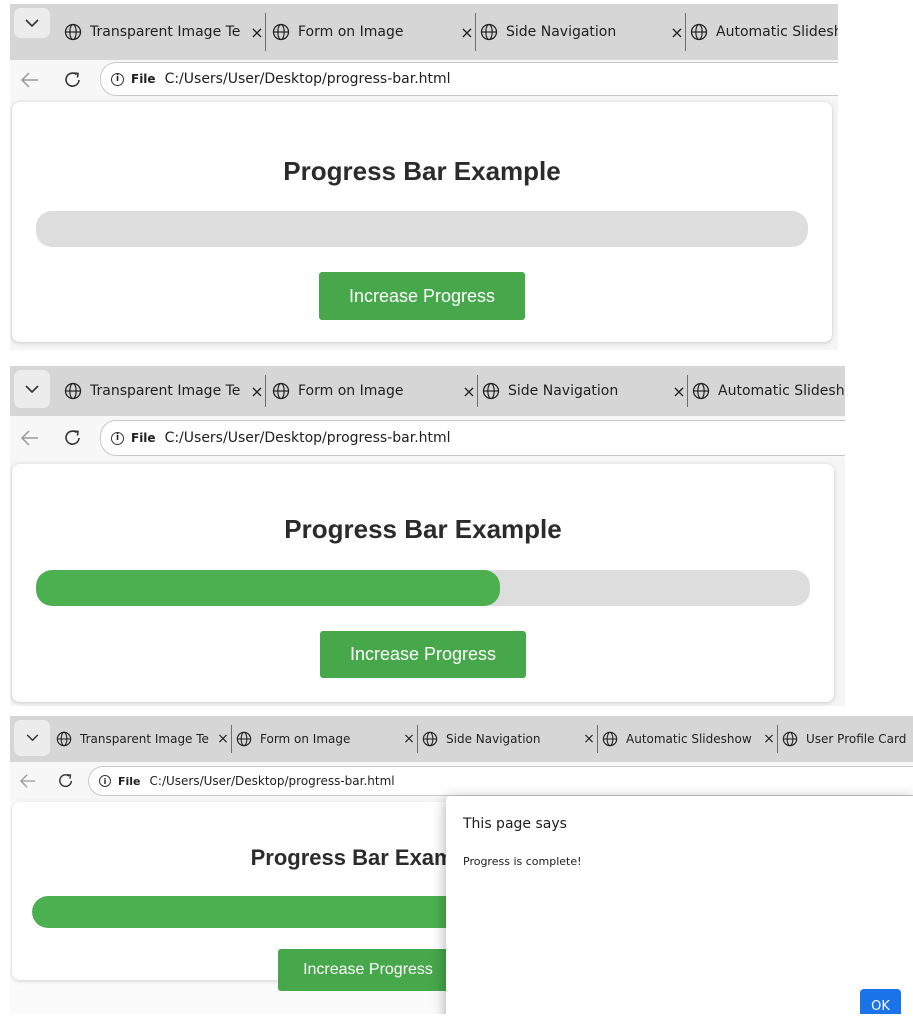 Image resolution: width=913 pixels, height=1018 pixels. What do you see at coordinates (515, 824) in the screenshot?
I see `dialog-title: This page says` at bounding box center [515, 824].